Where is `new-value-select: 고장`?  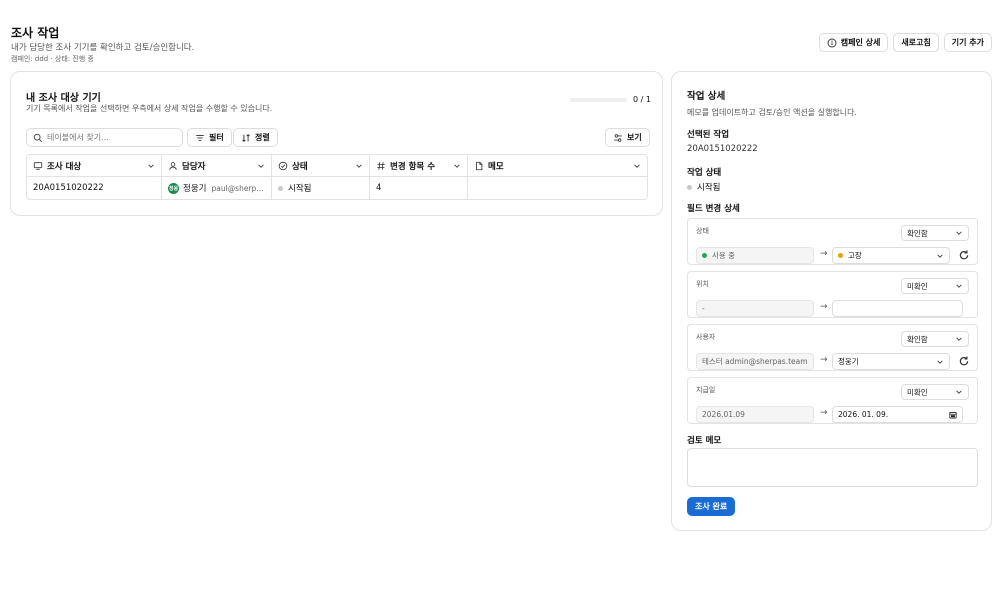
new-value-select: 고장 is located at coordinates (891, 255).